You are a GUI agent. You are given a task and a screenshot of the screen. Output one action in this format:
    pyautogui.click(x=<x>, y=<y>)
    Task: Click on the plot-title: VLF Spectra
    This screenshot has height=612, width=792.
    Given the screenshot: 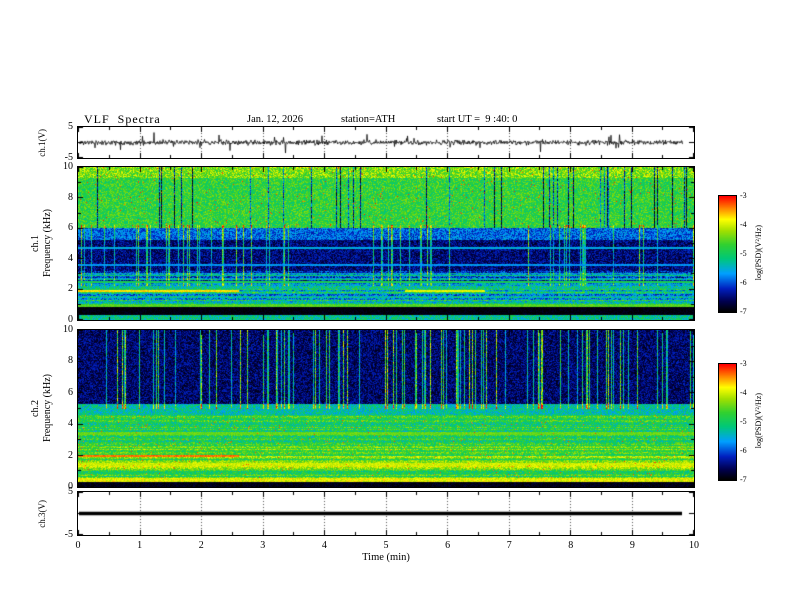 What is the action you would take?
    pyautogui.click(x=122, y=119)
    